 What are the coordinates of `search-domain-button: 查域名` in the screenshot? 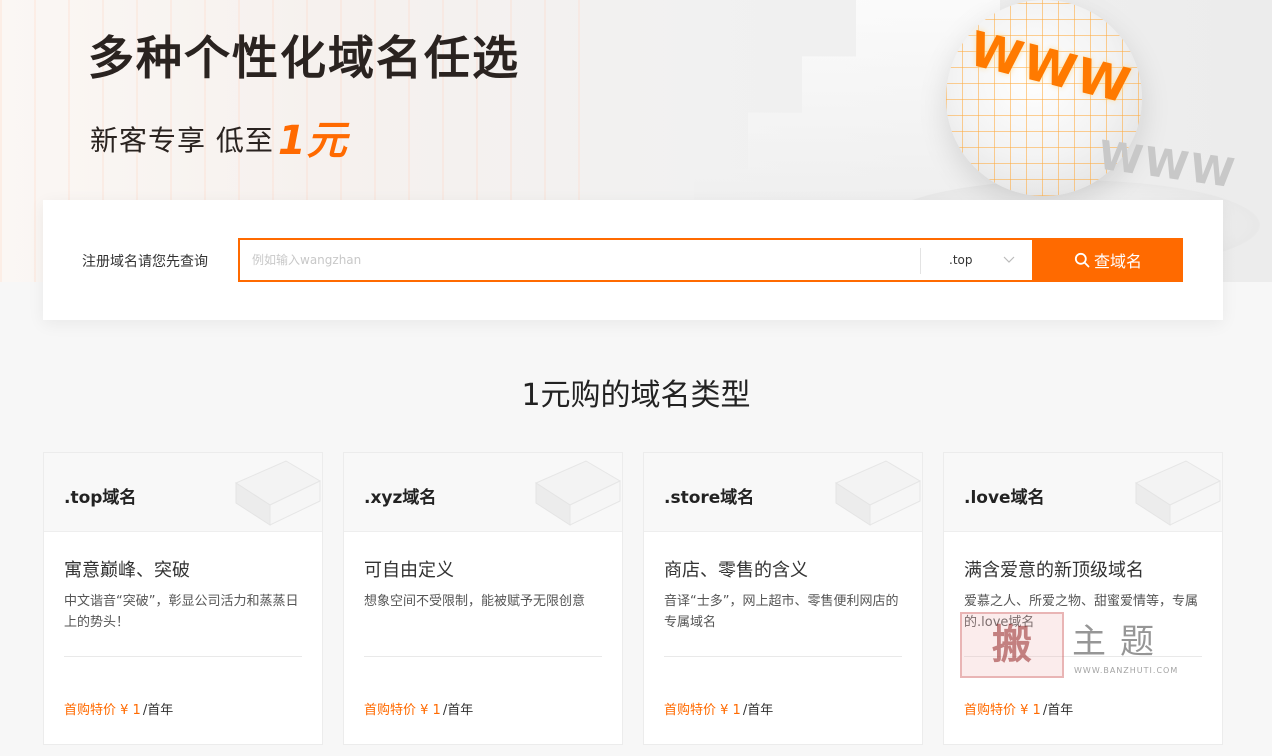 It's located at (1108, 260).